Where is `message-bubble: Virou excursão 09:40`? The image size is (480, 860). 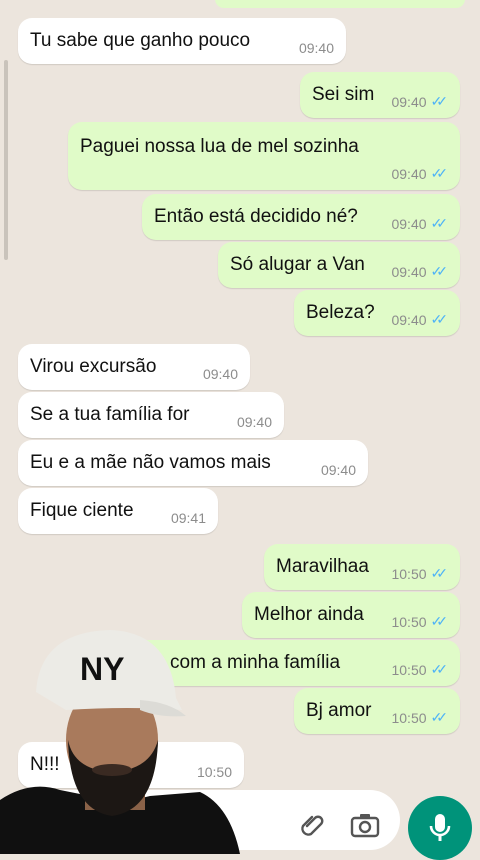
message-bubble: Virou excursão 09:40 is located at coordinates (134, 367).